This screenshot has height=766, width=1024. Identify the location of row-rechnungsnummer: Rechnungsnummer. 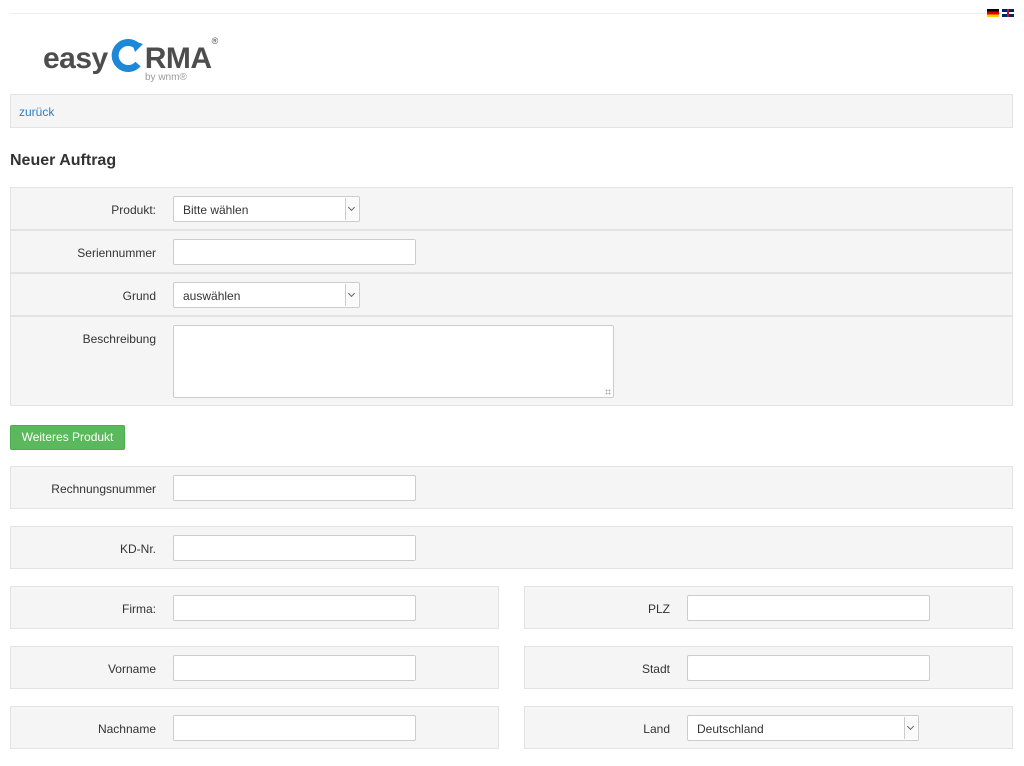
(511, 487).